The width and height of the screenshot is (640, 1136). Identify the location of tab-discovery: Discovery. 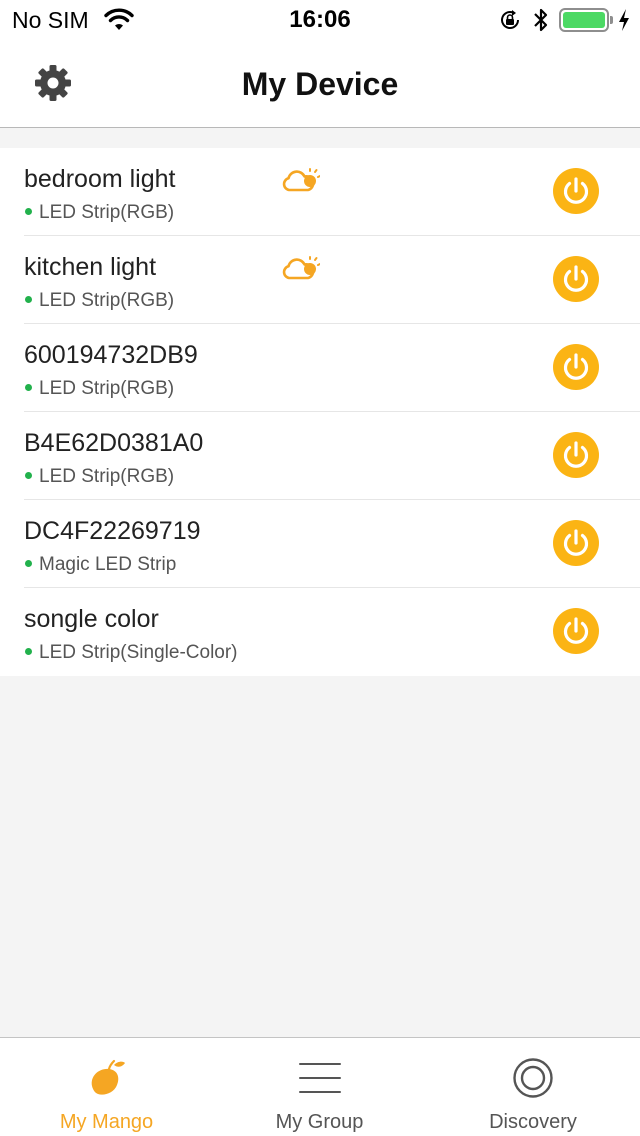
(533, 1087).